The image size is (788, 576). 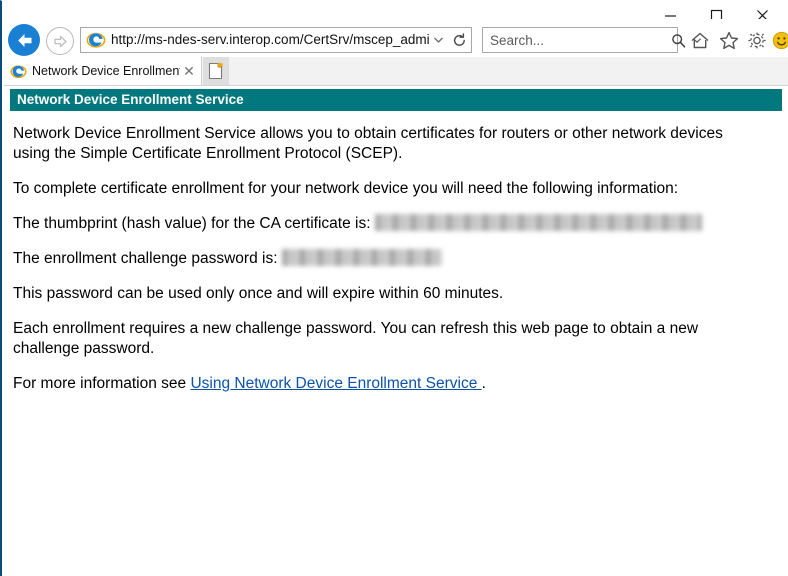 What do you see at coordinates (699, 40) in the screenshot?
I see `home-icon` at bounding box center [699, 40].